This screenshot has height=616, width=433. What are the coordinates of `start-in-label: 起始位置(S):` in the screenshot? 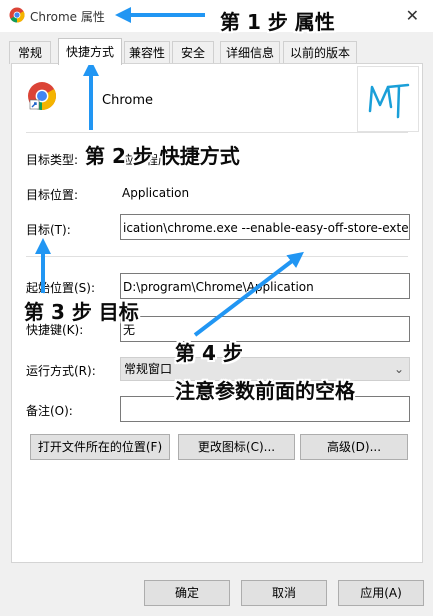 It's located at (61, 288).